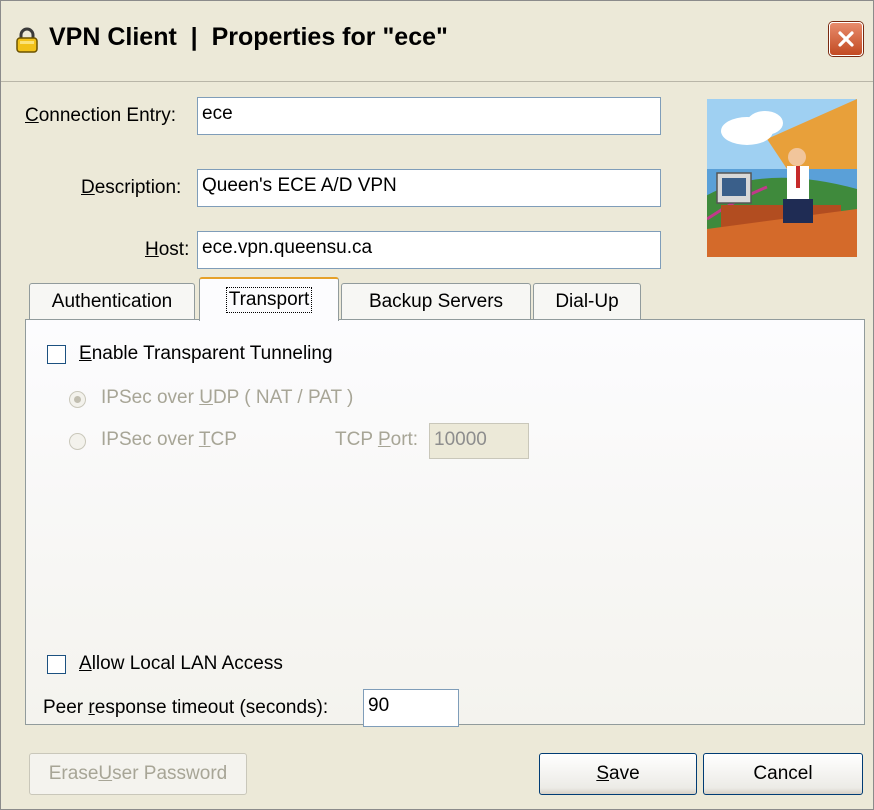 The height and width of the screenshot is (810, 874). Describe the element at coordinates (436, 301) in the screenshot. I see `tab-backup-servers: Backup Servers` at that location.